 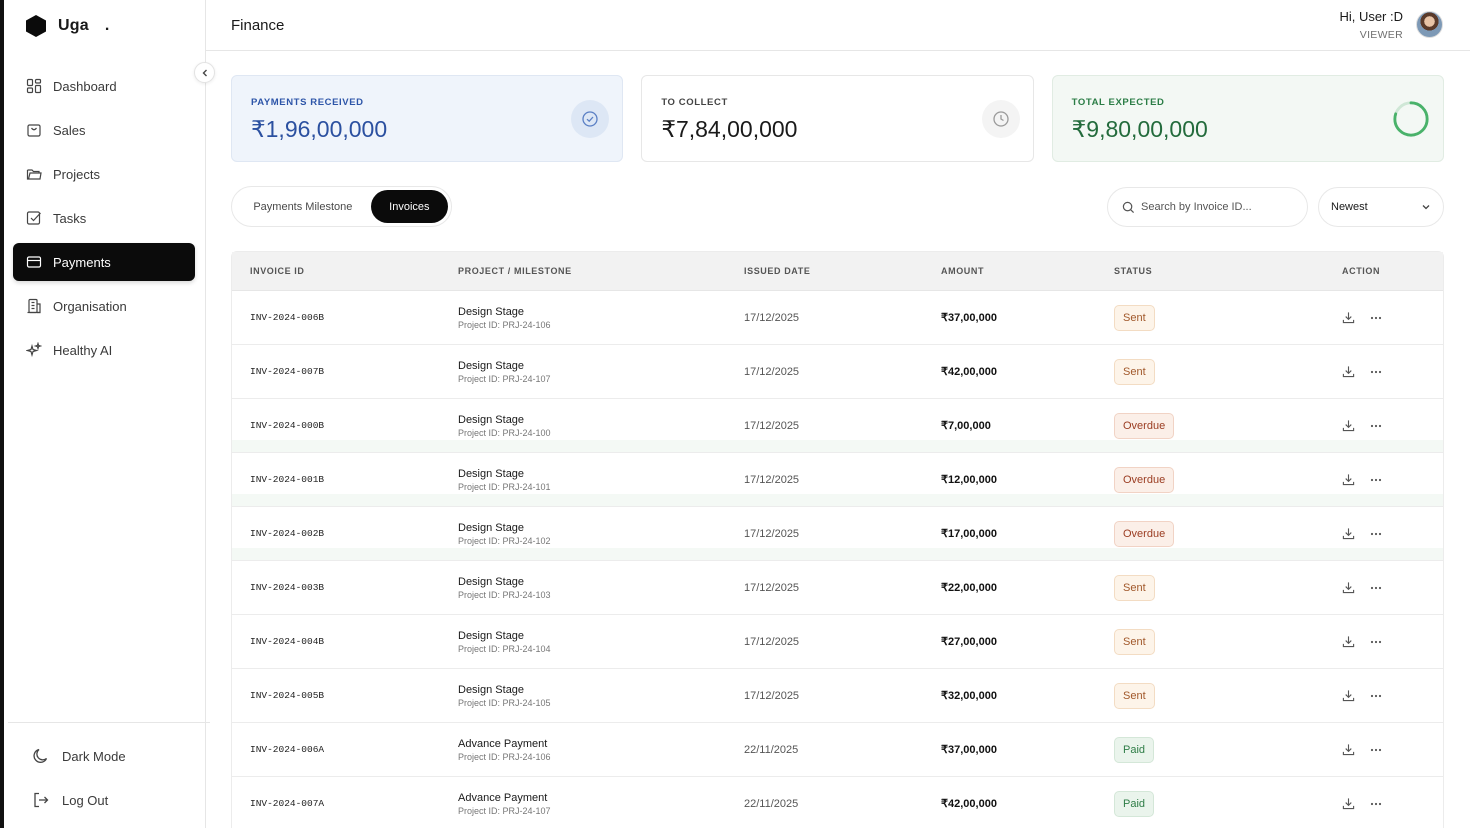 I want to click on avatar, so click(x=1429, y=24).